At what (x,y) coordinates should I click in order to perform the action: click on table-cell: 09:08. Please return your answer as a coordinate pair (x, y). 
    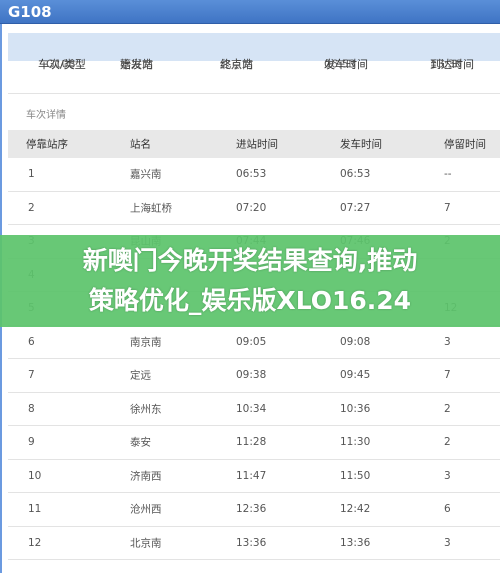
    Looking at the image, I should click on (355, 341).